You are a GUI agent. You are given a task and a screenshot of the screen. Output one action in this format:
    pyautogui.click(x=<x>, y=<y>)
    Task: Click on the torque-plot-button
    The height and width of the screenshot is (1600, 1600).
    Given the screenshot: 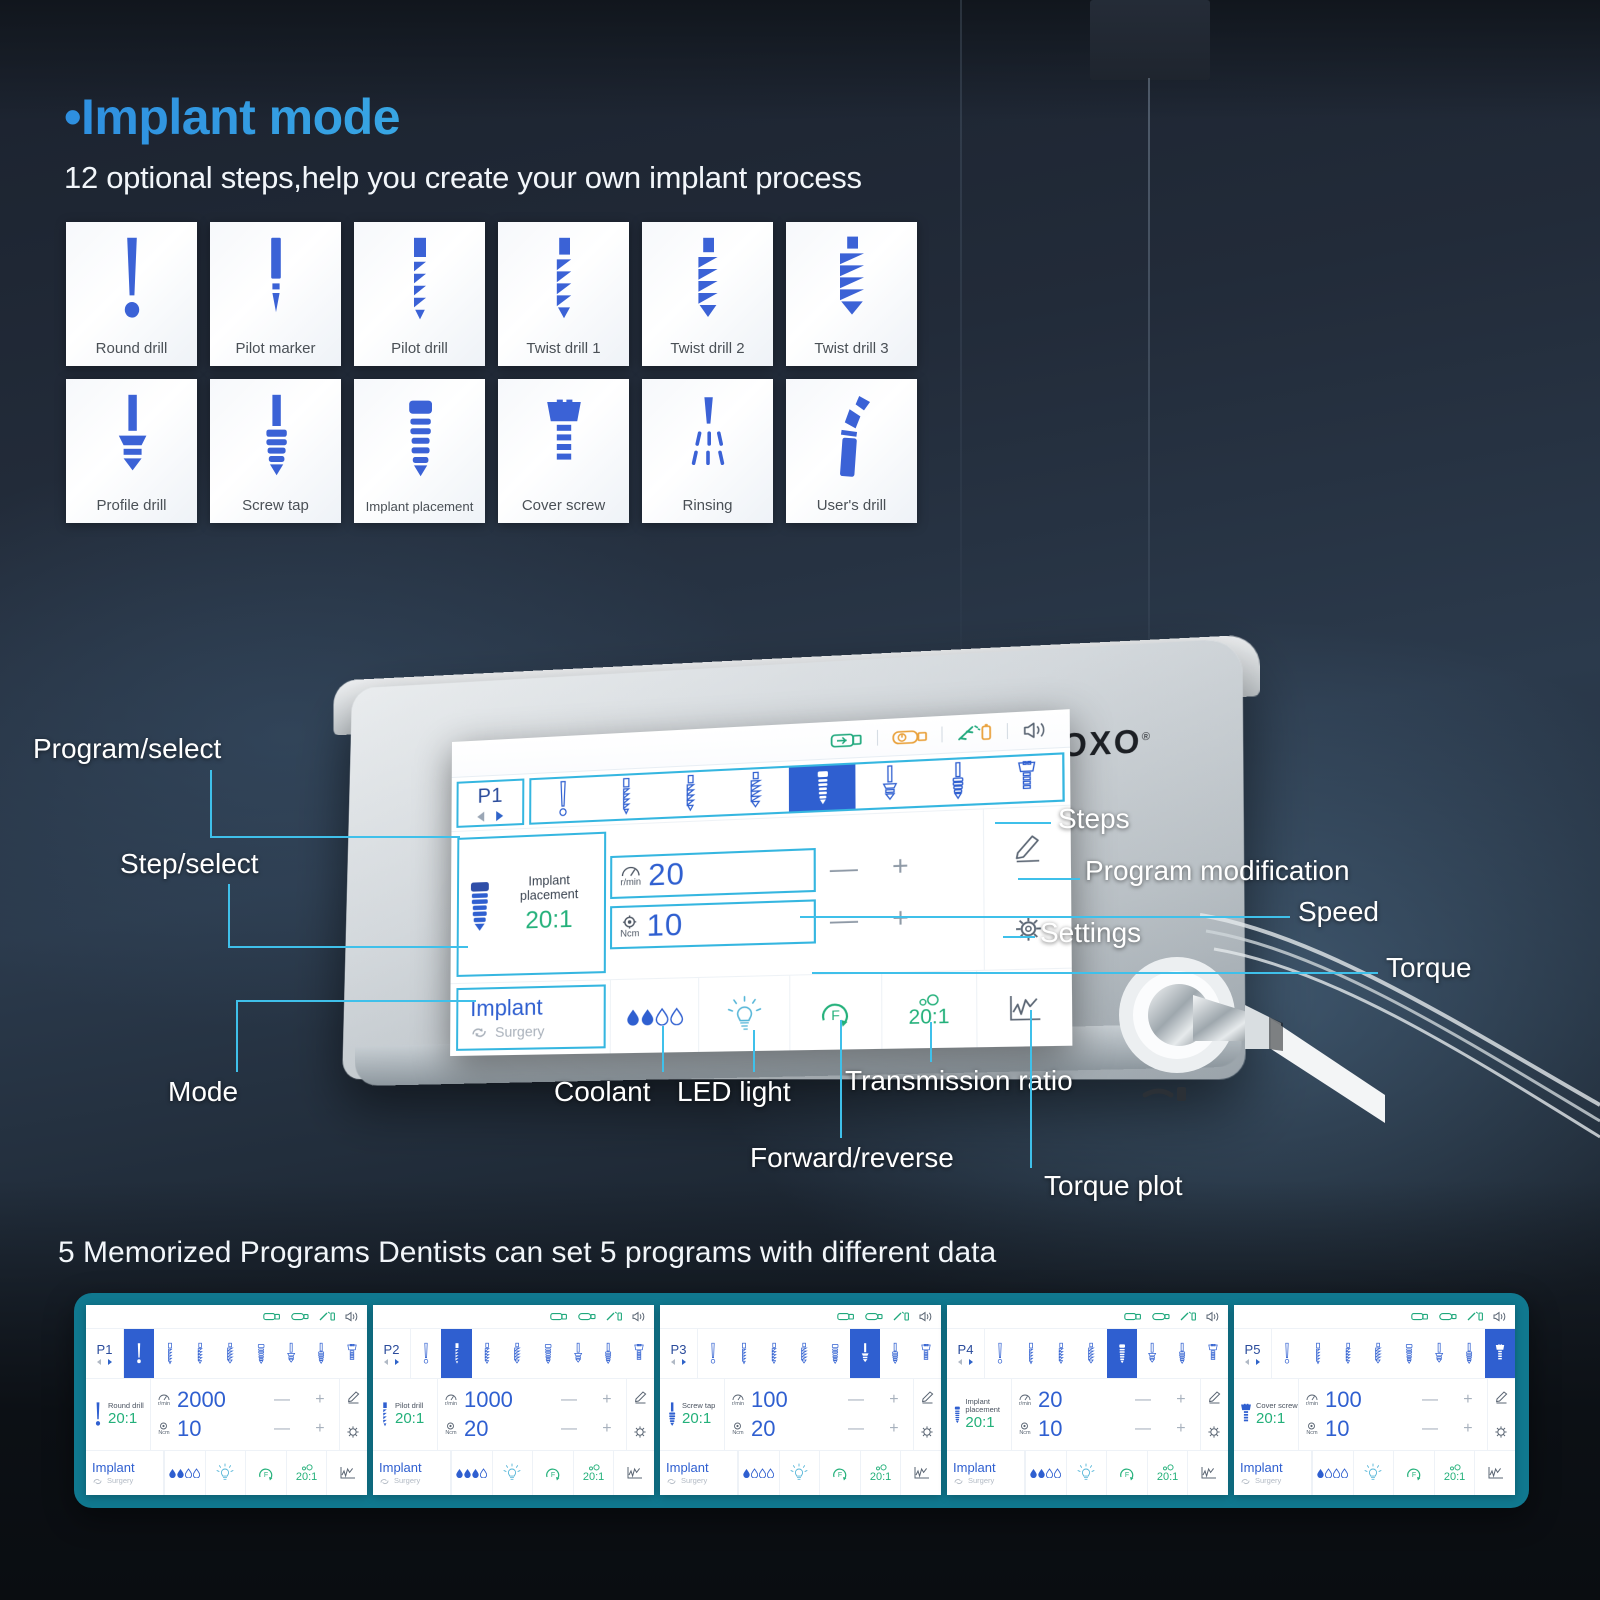 What is the action you would take?
    pyautogui.click(x=1024, y=1008)
    